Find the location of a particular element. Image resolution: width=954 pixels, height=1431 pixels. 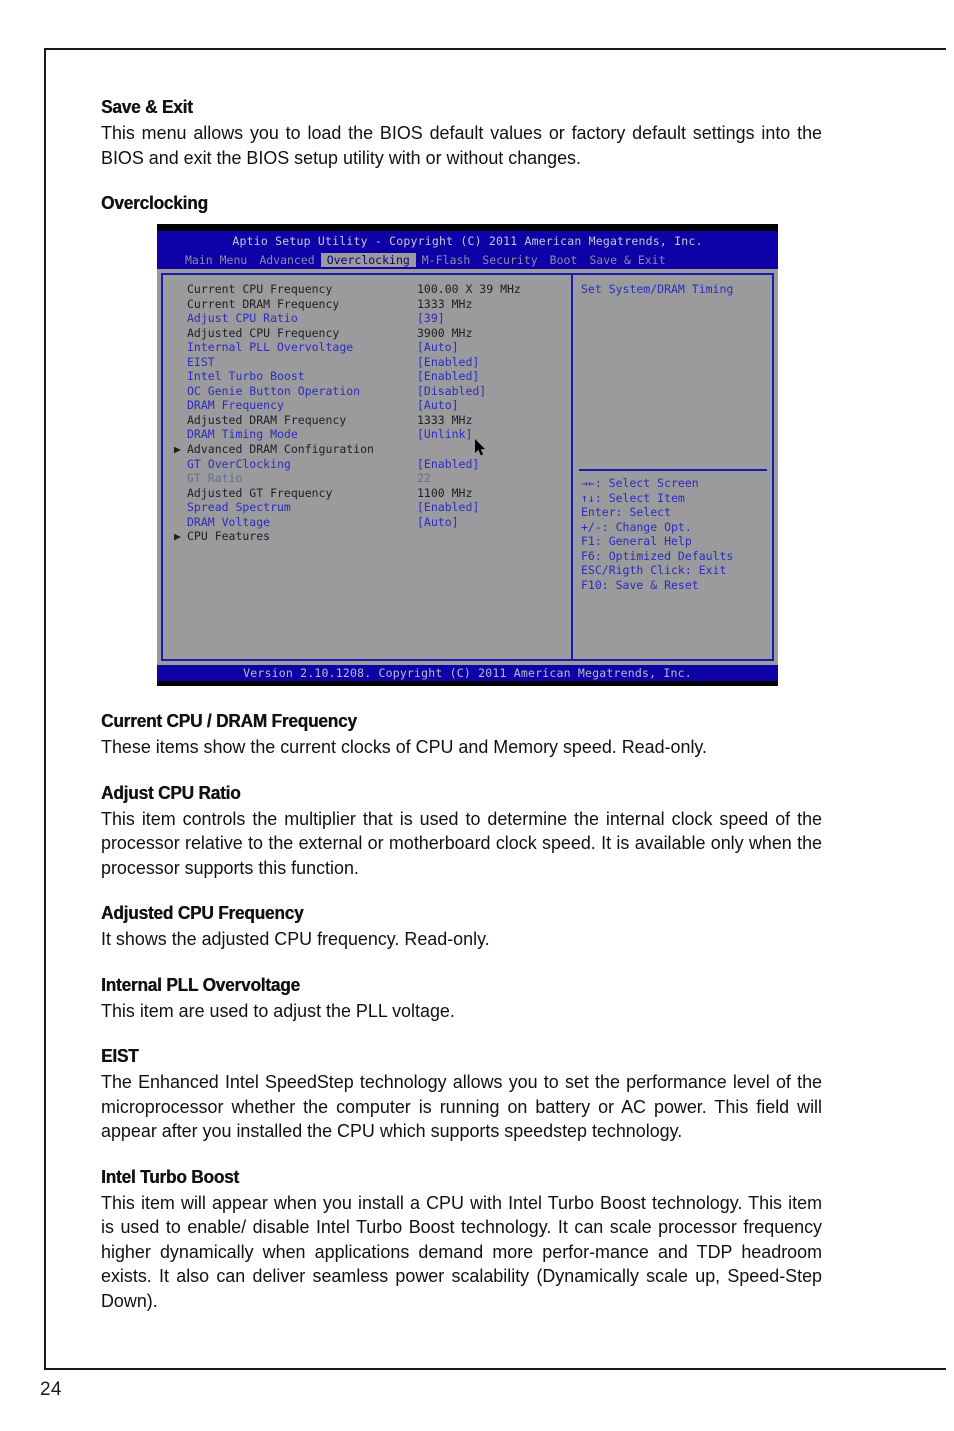

bios-setting-label: Adjust CPU Ratio is located at coordinates (242, 318).